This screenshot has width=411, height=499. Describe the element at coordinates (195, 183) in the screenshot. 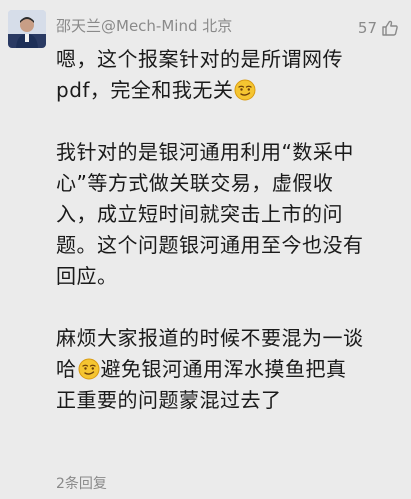

I see `comment-line: 心”等方式做关联交易，虚假收` at that location.